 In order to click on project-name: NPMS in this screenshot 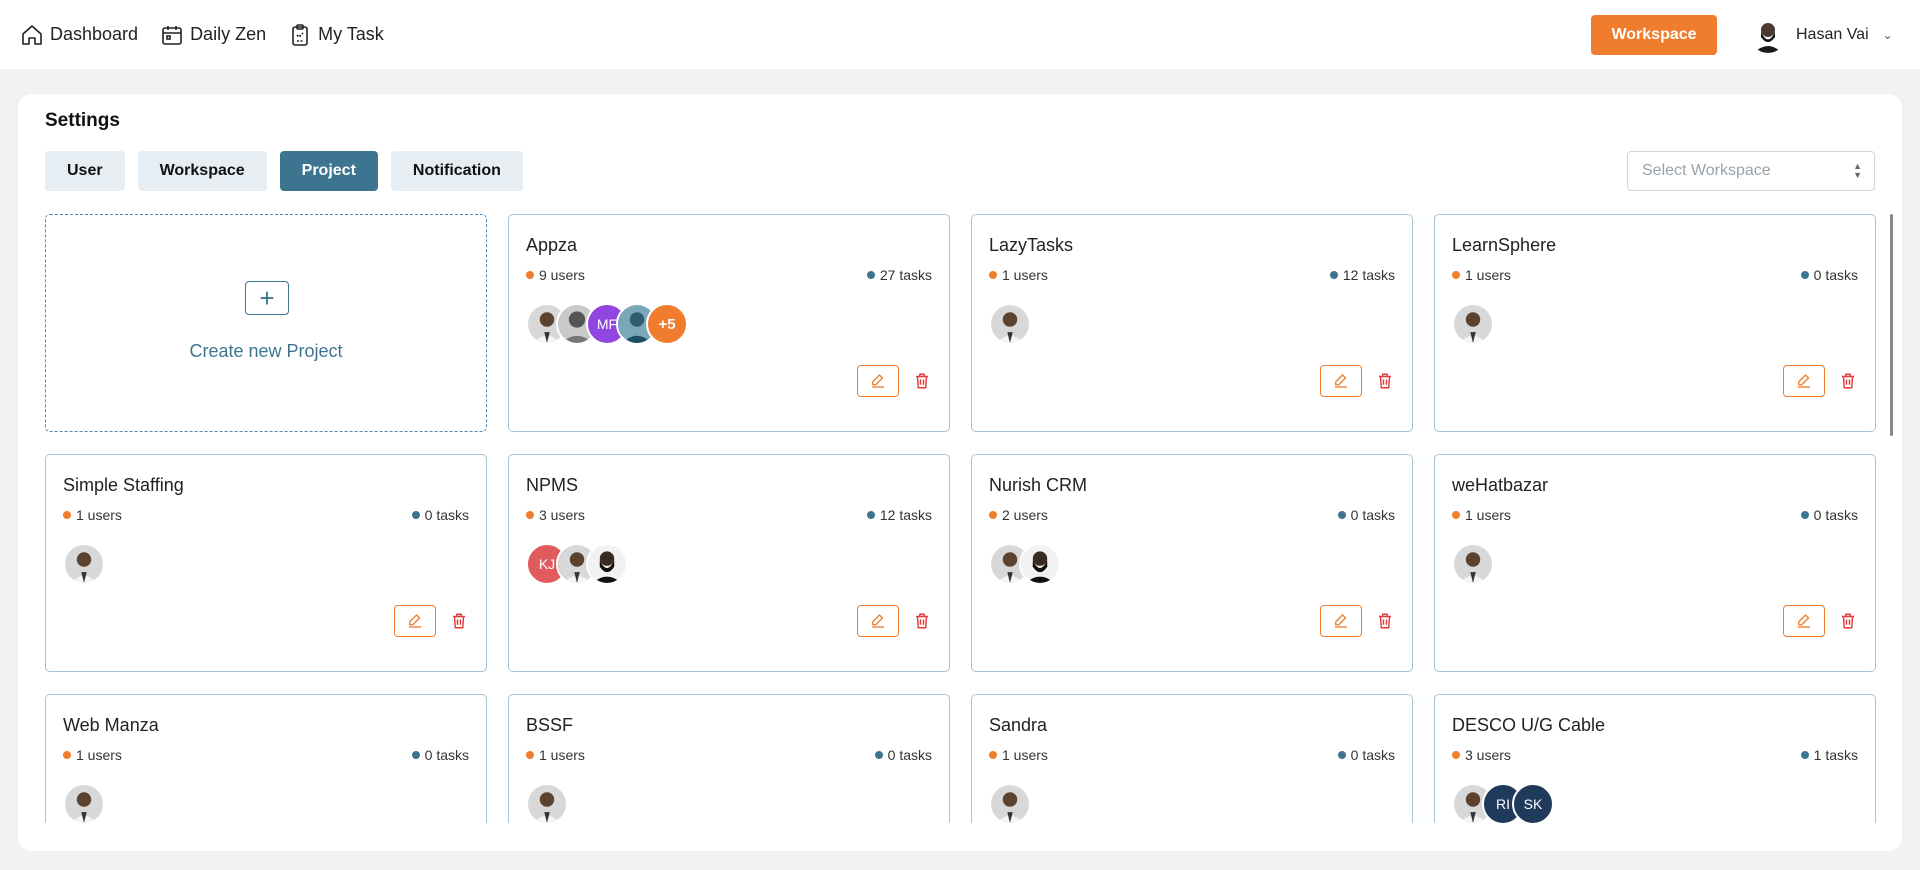, I will do `click(552, 485)`.